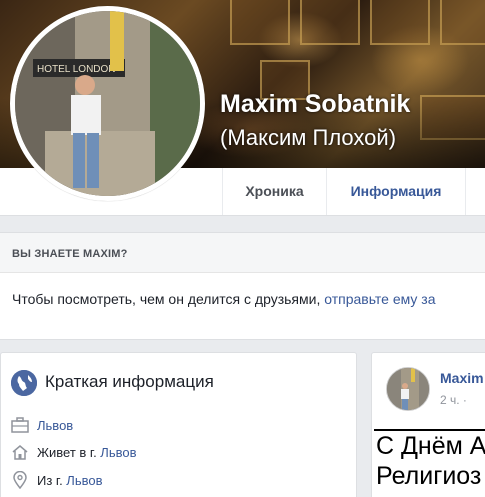  I want to click on post-image: С Днём А Религиоз, so click(429, 463).